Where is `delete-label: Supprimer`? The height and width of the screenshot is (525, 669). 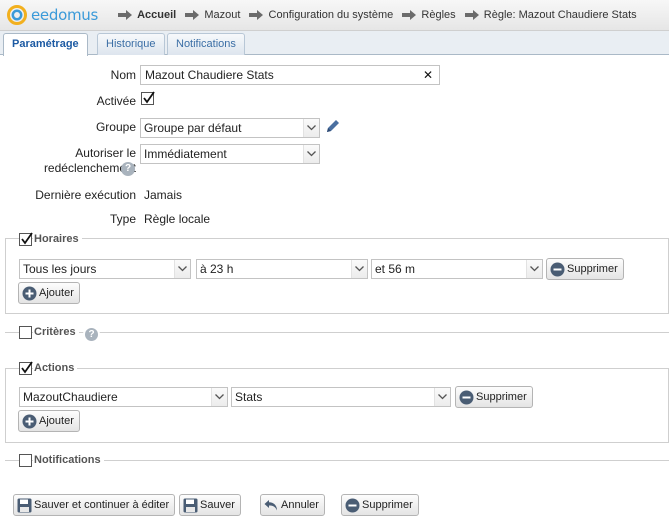
delete-label: Supprimer is located at coordinates (387, 505).